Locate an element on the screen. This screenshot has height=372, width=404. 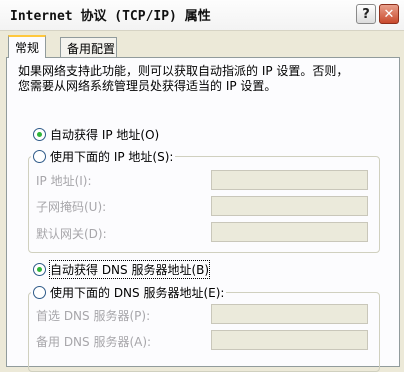
preferred-dns-input is located at coordinates (289, 314).